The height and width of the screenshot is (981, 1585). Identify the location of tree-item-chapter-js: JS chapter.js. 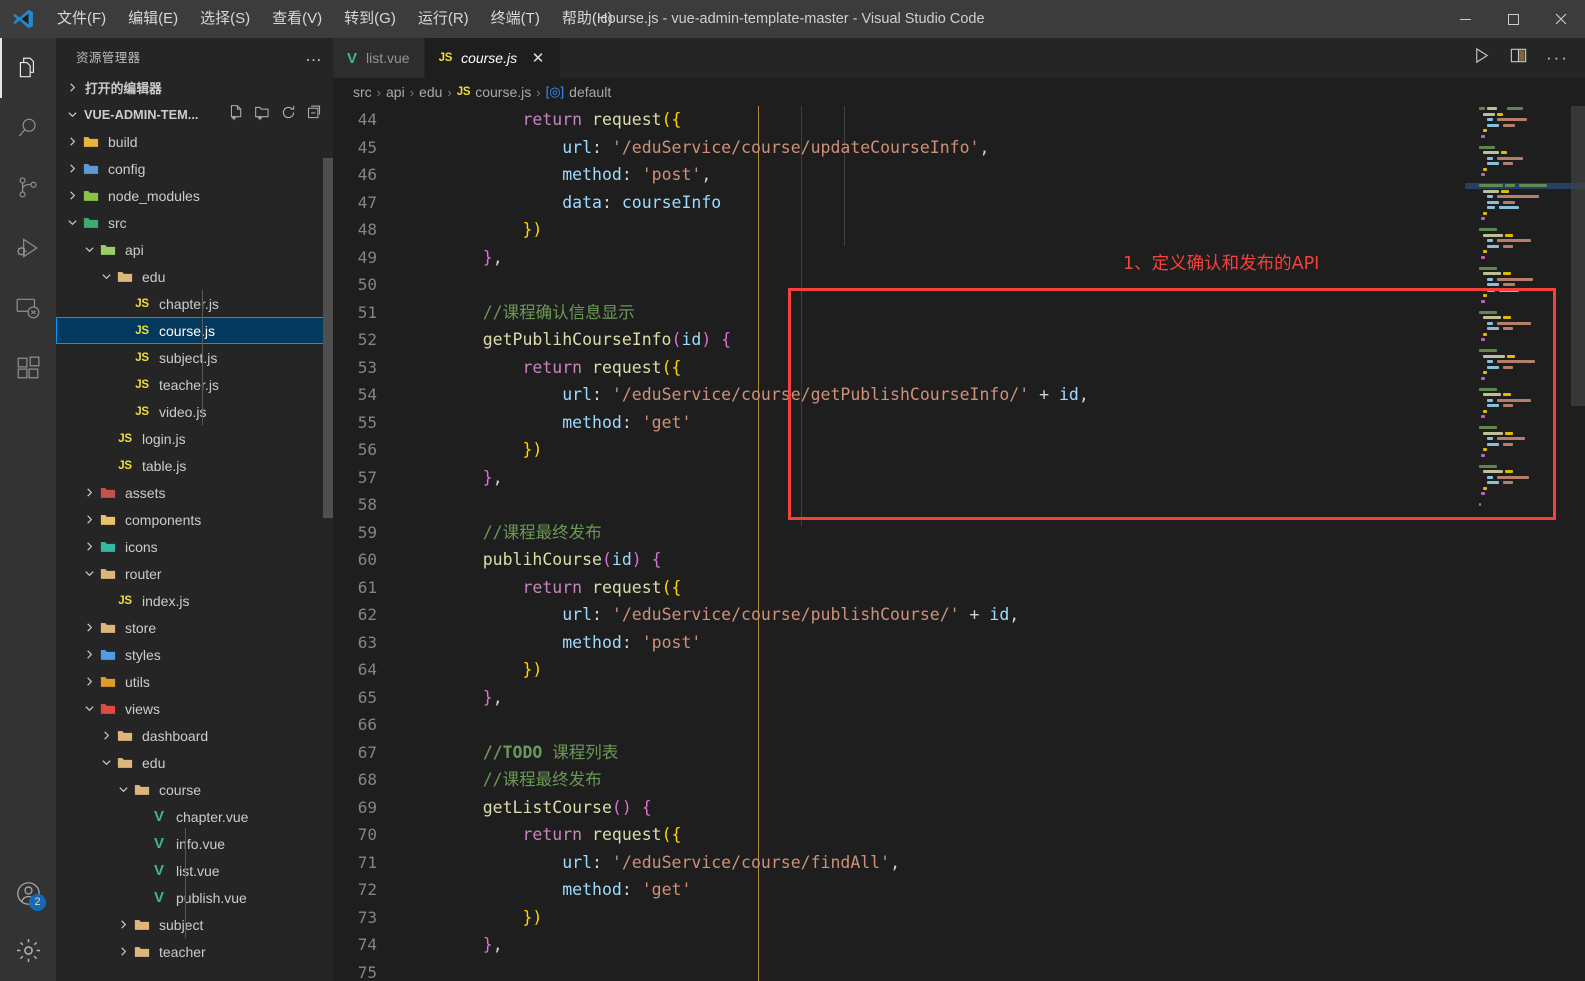
(194, 303).